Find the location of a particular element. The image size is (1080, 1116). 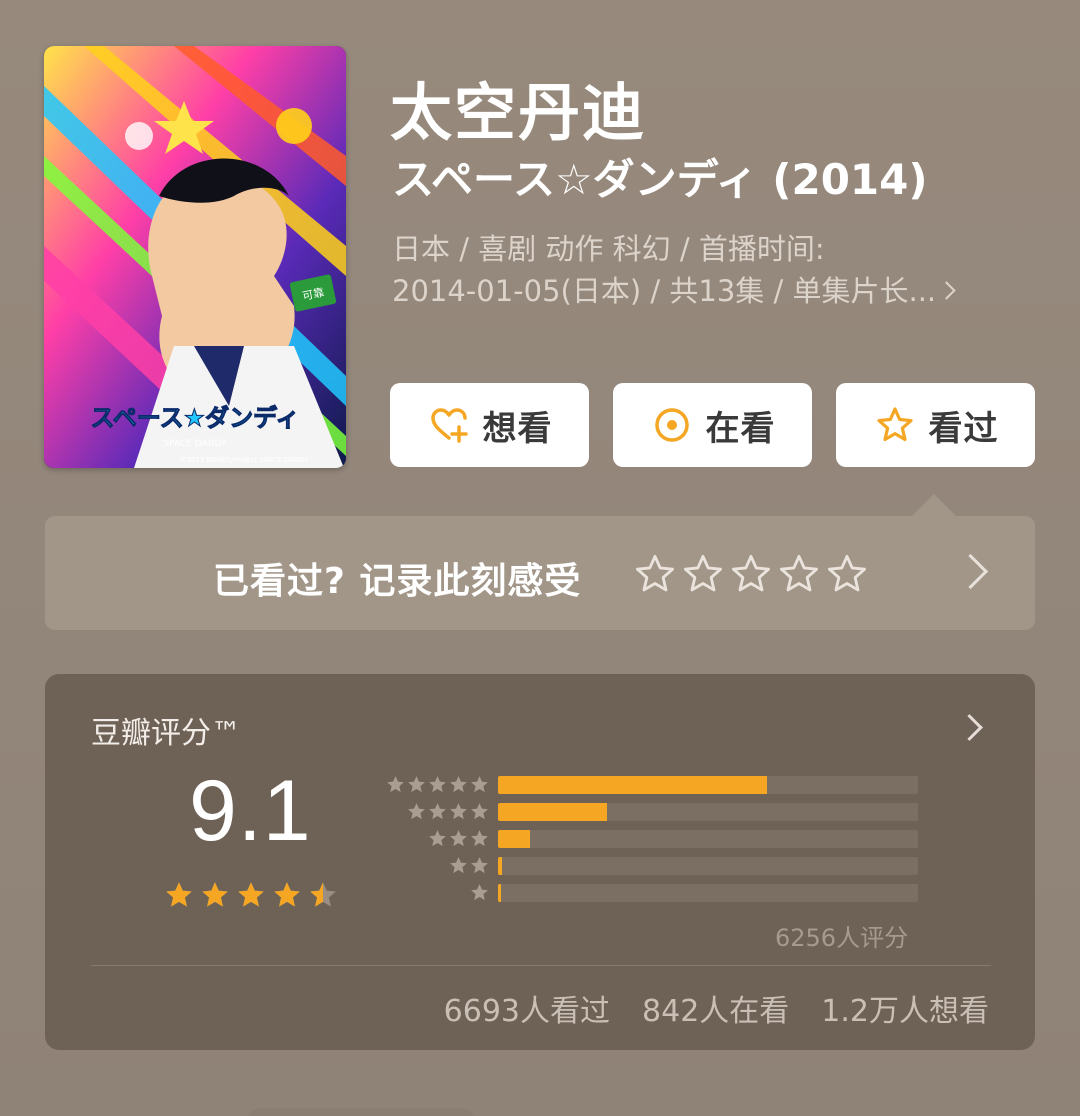

watching-button: 在看 is located at coordinates (712, 425).